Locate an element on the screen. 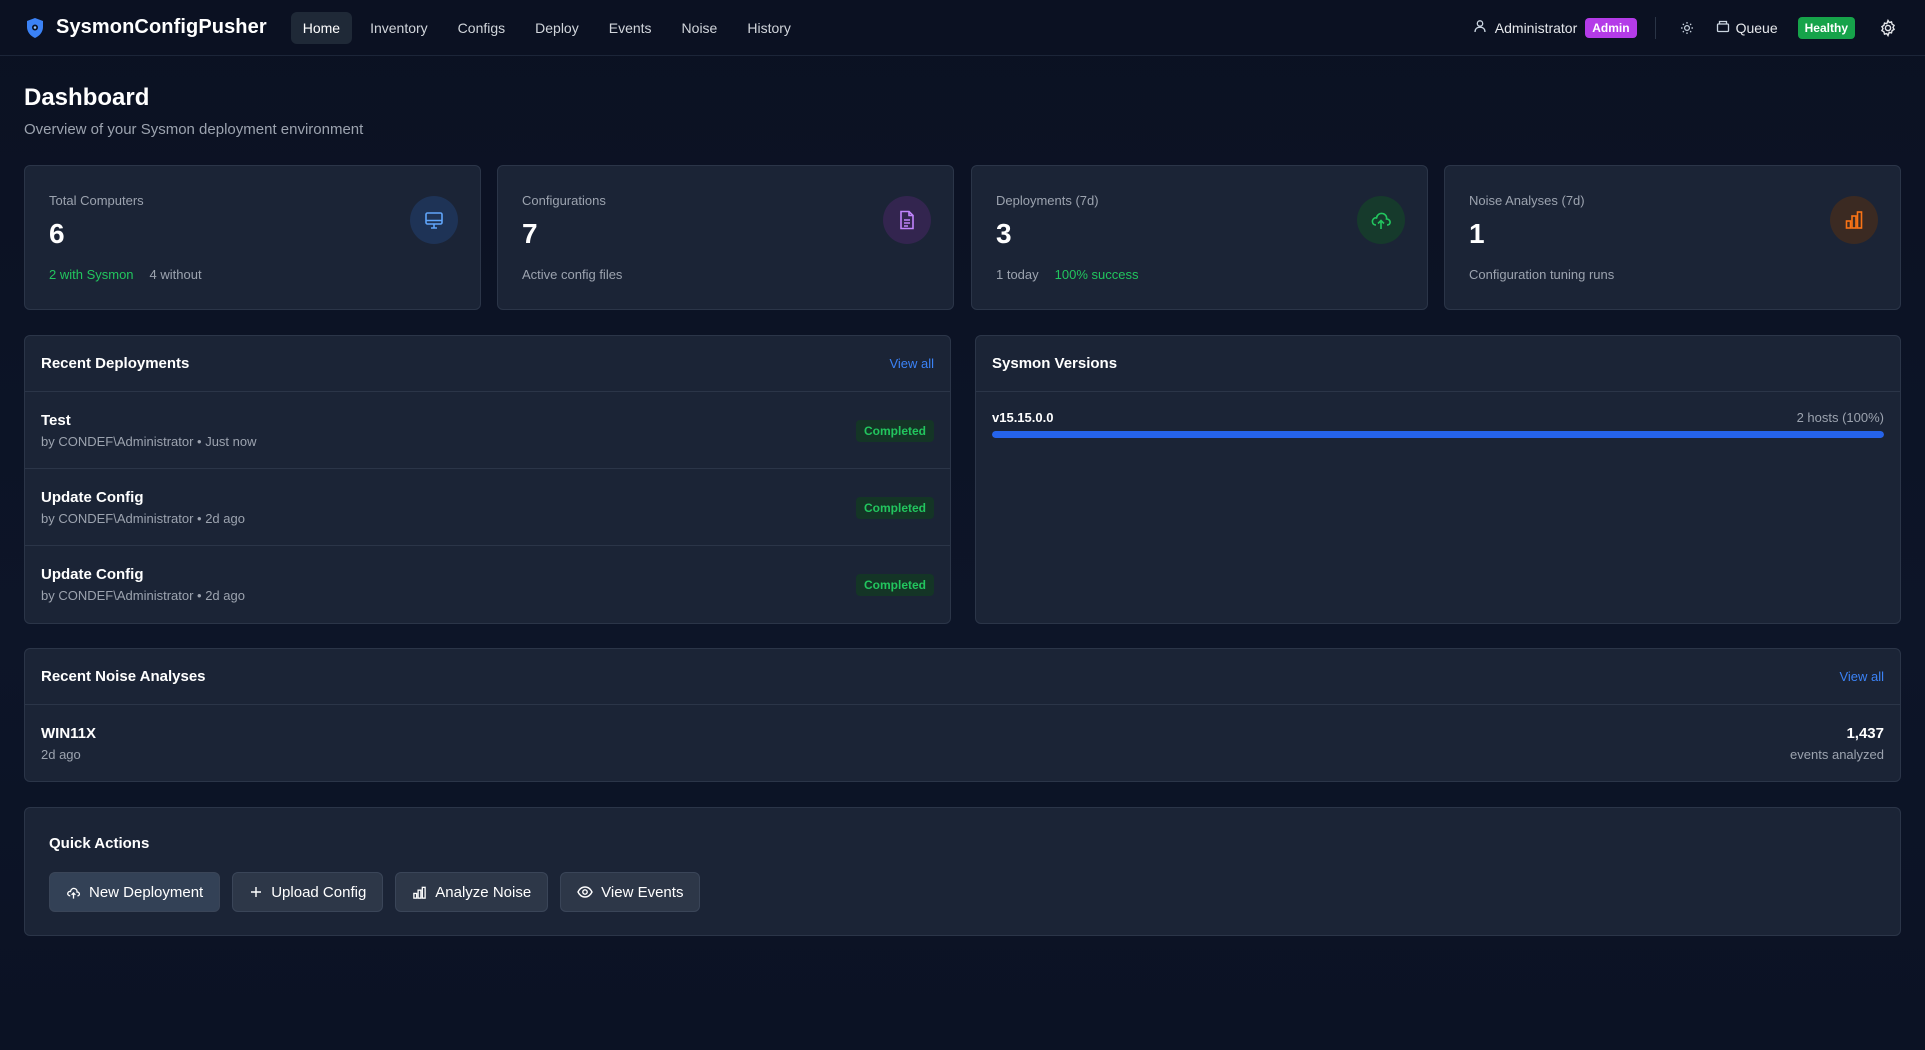  stat-label: Configurations is located at coordinates (564, 200).